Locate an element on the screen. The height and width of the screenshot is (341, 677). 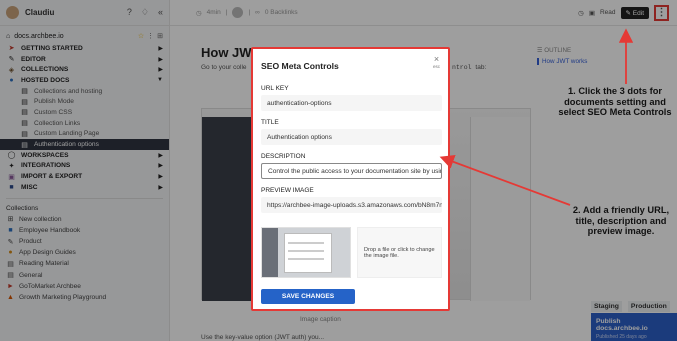
modal-title: SEO Meta Controls is located at coordinates (300, 66).